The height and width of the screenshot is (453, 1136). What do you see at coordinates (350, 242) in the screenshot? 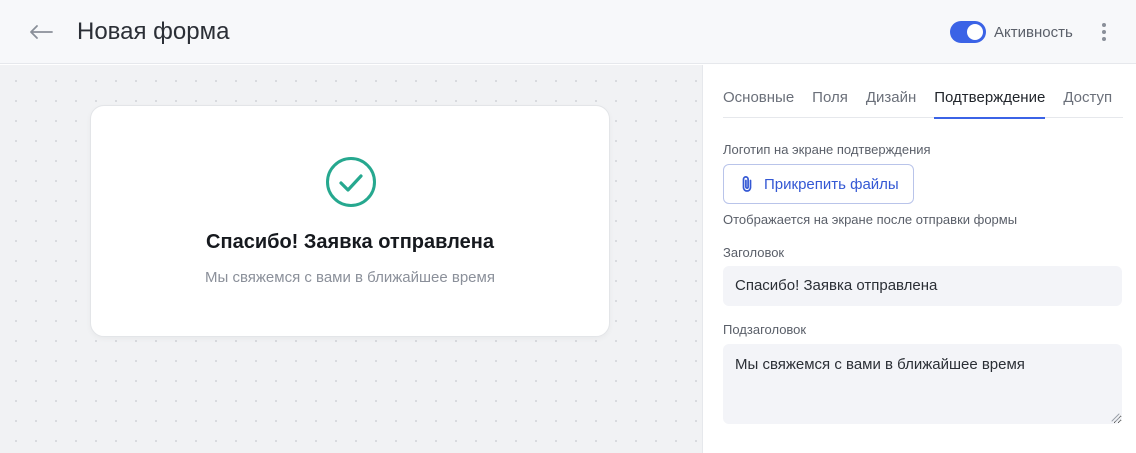
I see `preview-title: Спасибо! Заявка отправлена` at bounding box center [350, 242].